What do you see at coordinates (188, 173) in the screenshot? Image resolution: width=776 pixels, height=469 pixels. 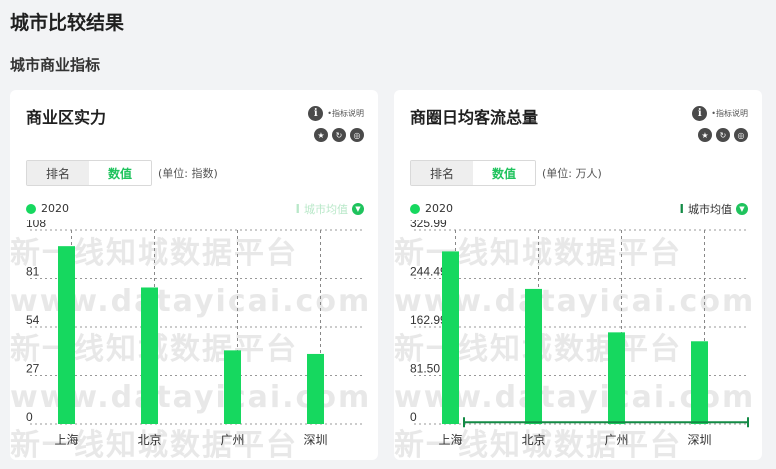 I see `unit-label: (单位: 指数)` at bounding box center [188, 173].